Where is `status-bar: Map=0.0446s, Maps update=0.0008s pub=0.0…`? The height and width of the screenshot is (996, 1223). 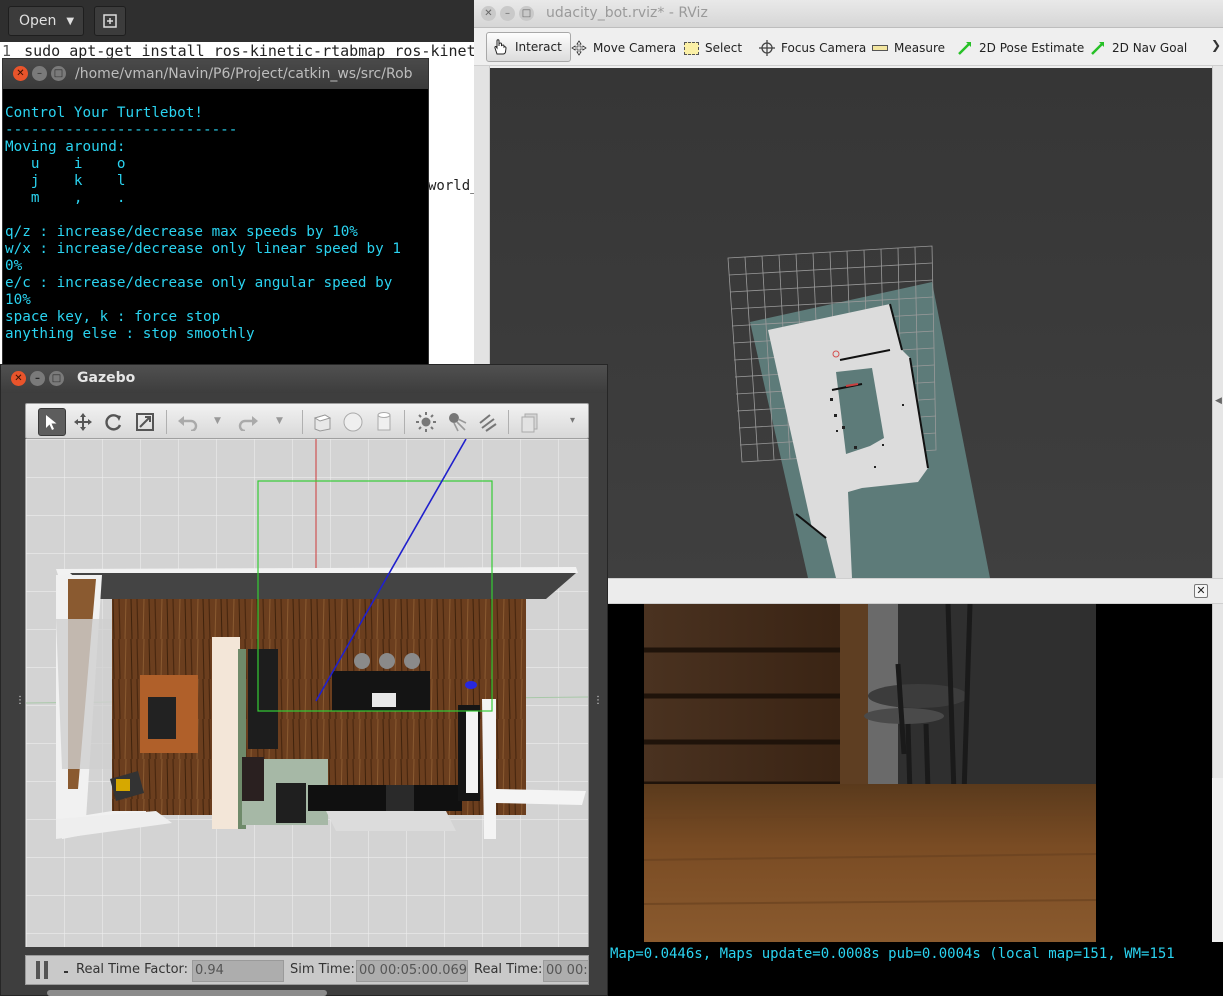 status-bar: Map=0.0446s, Maps update=0.0008s pub=0.0… is located at coordinates (915, 969).